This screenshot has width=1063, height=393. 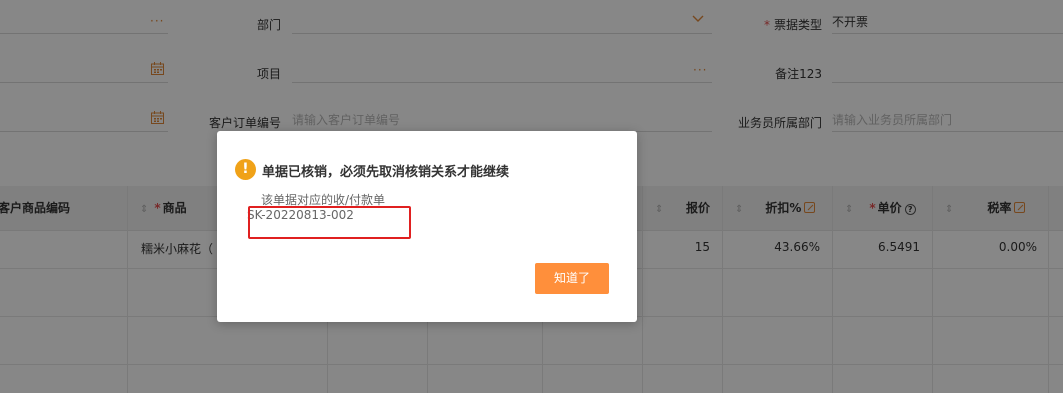 What do you see at coordinates (245, 169) in the screenshot?
I see `warning-icon: !` at bounding box center [245, 169].